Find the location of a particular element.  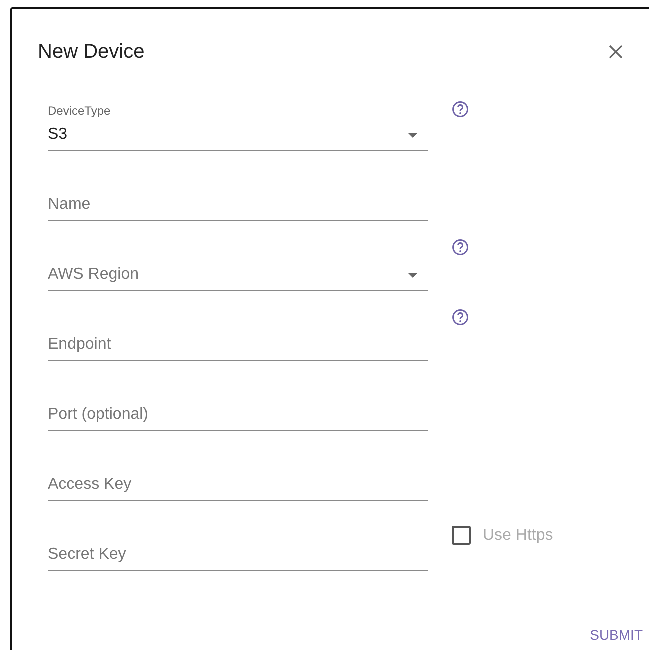

input-field: Endpoint is located at coordinates (218, 345).